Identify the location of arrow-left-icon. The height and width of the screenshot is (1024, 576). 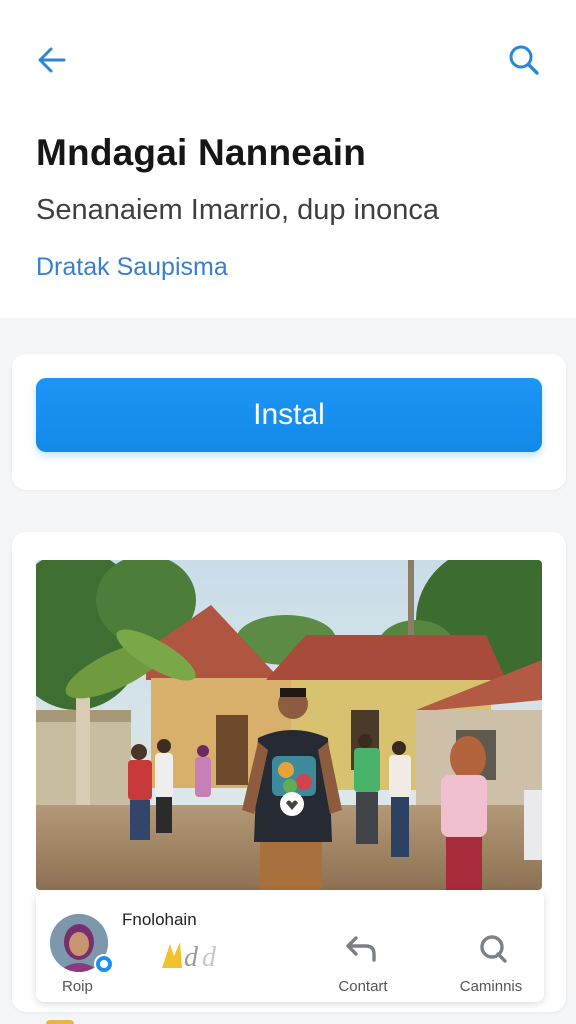
(52, 62).